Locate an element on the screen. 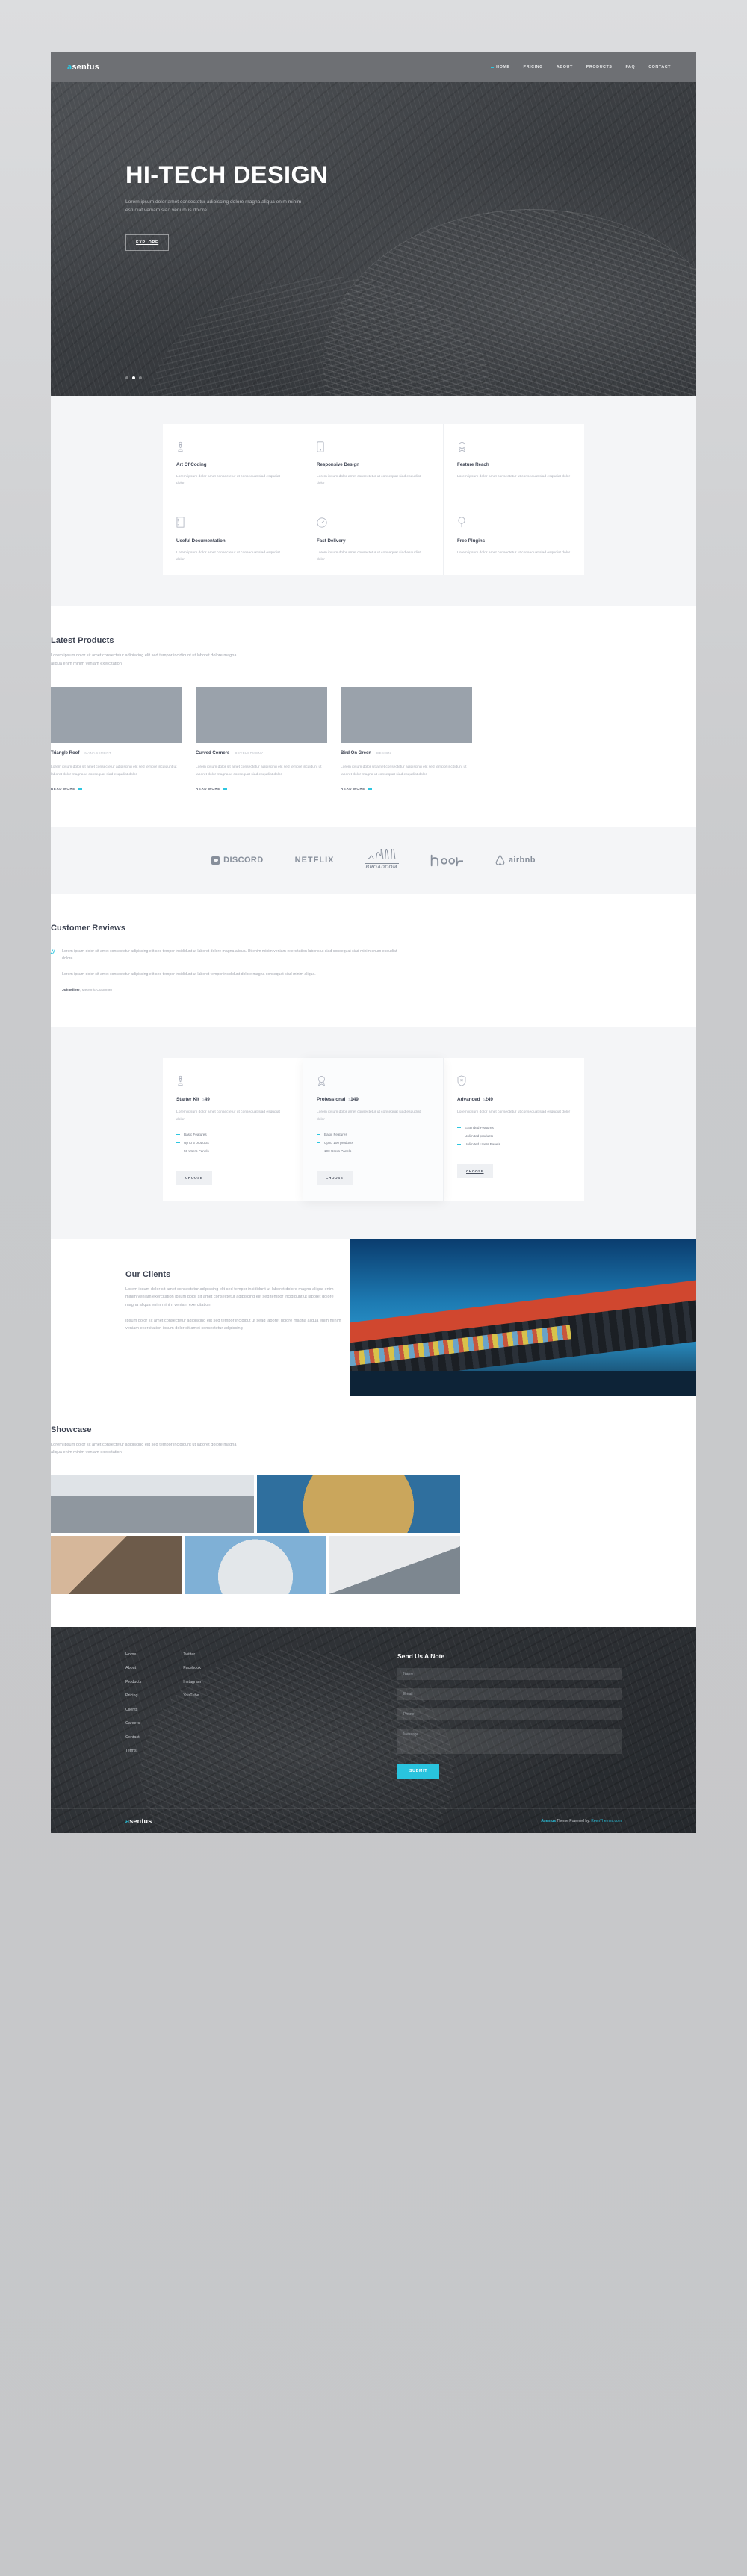  broadcom-wave-icon is located at coordinates (382, 854).